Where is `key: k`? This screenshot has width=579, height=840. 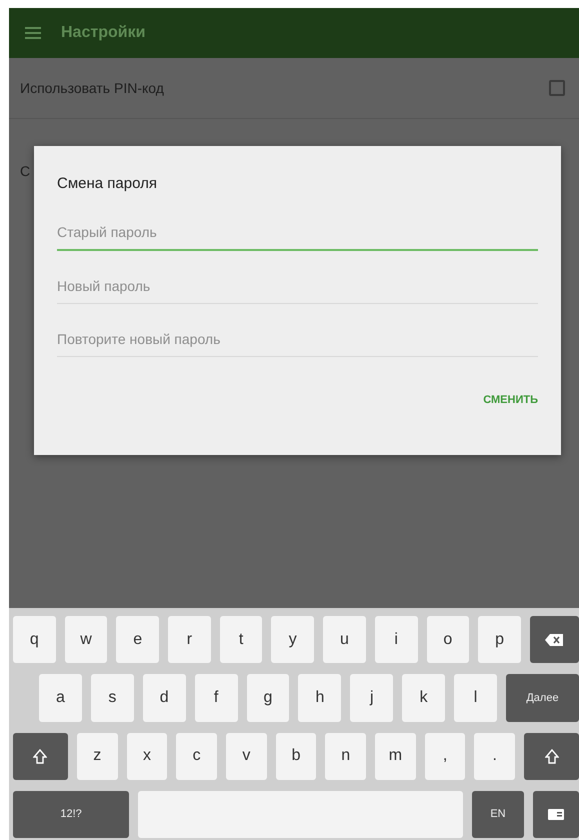
key: k is located at coordinates (424, 698).